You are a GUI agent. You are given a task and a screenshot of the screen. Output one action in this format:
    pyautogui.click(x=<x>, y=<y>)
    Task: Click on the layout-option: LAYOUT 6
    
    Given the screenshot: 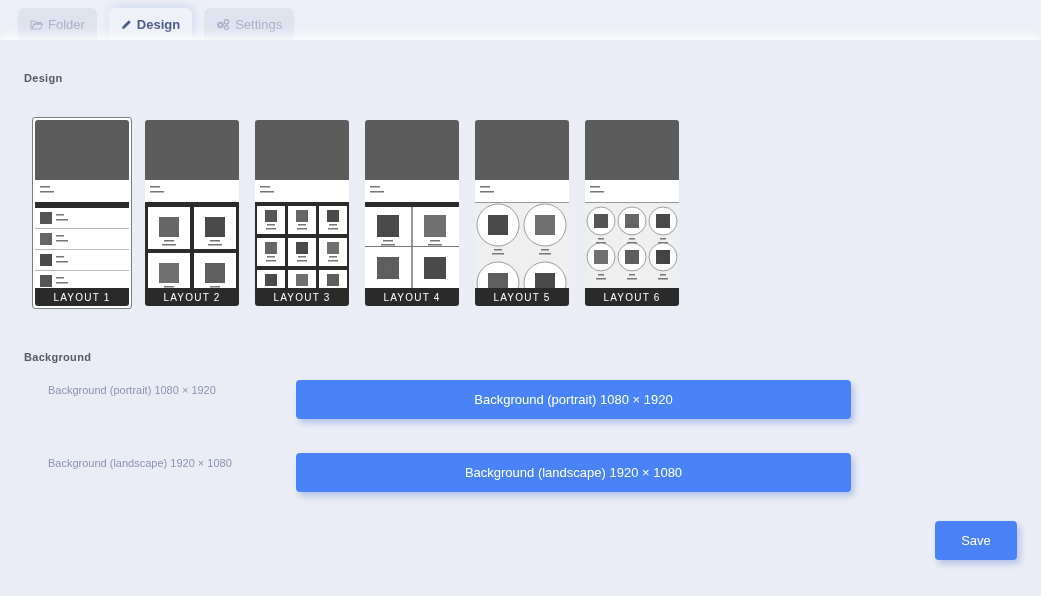 What is the action you would take?
    pyautogui.click(x=632, y=213)
    